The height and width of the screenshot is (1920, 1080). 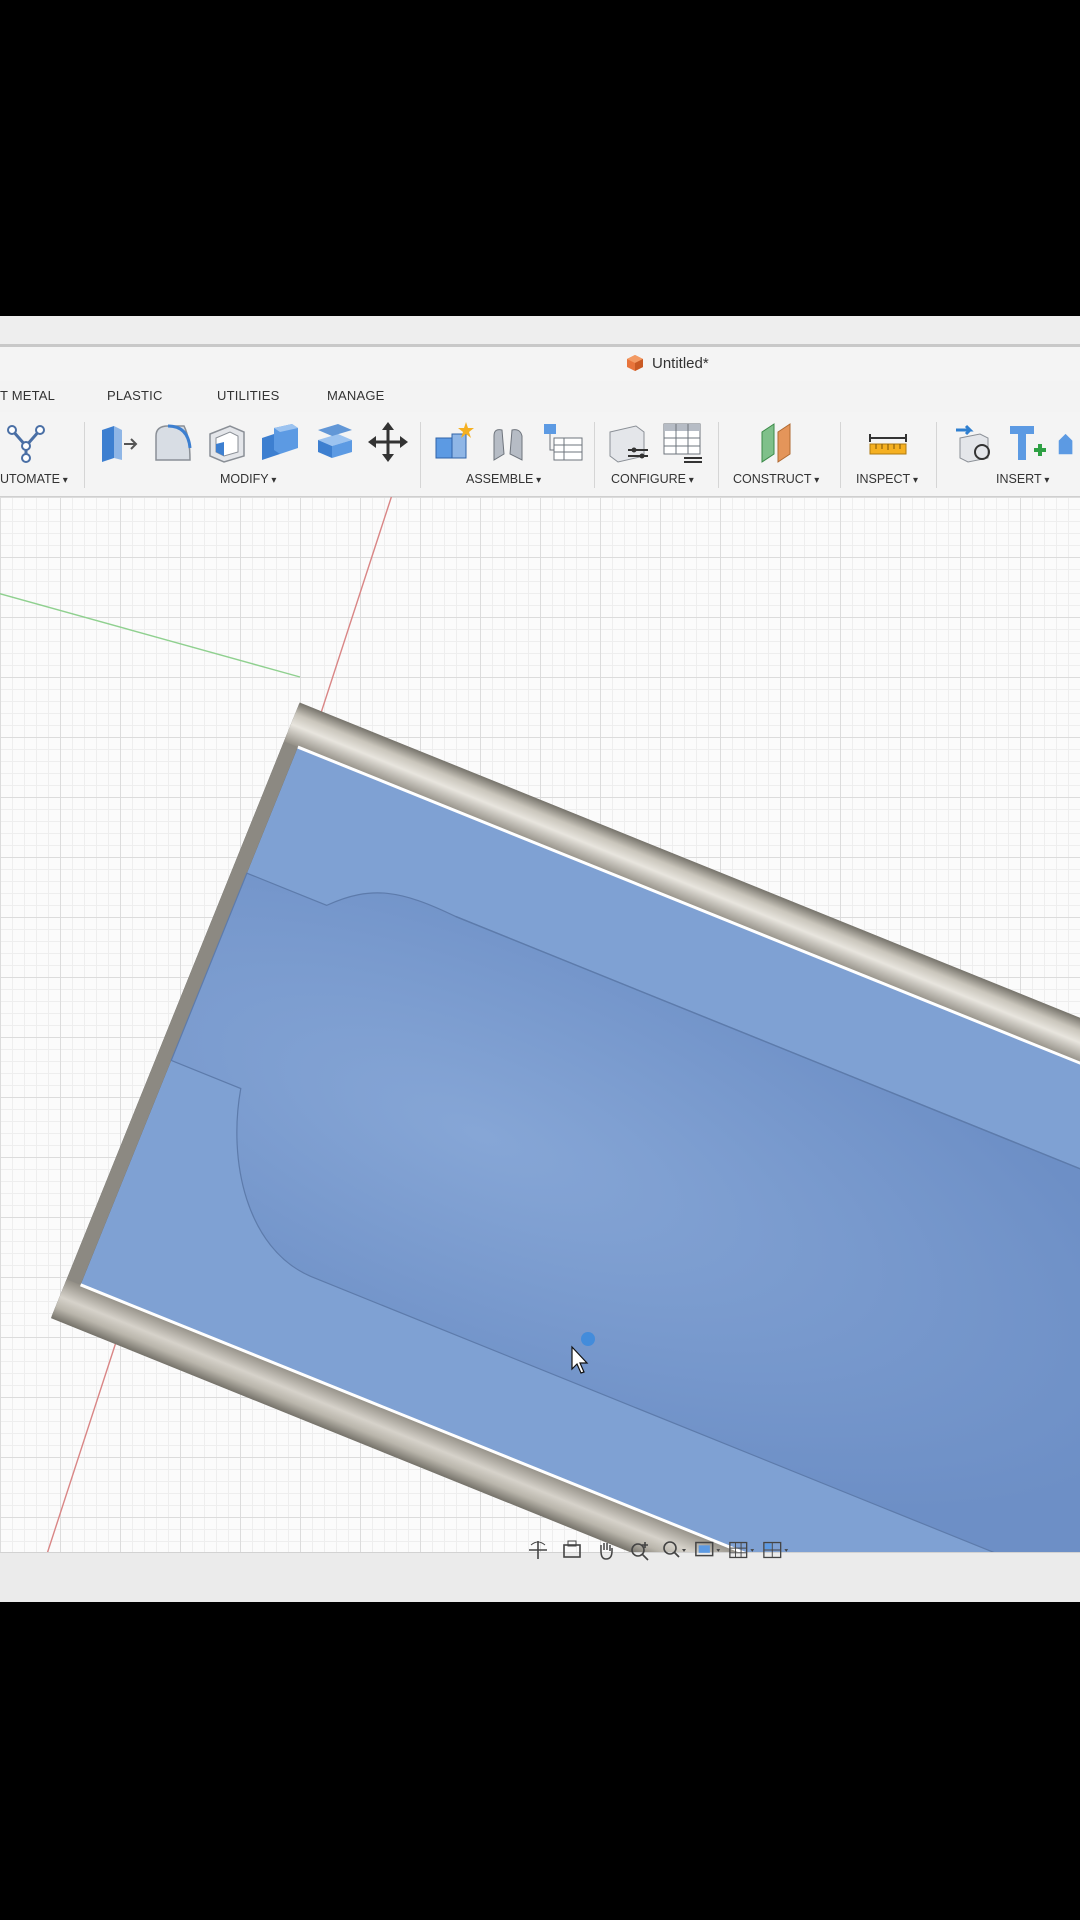 I want to click on plane-icon, so click(x=776, y=442).